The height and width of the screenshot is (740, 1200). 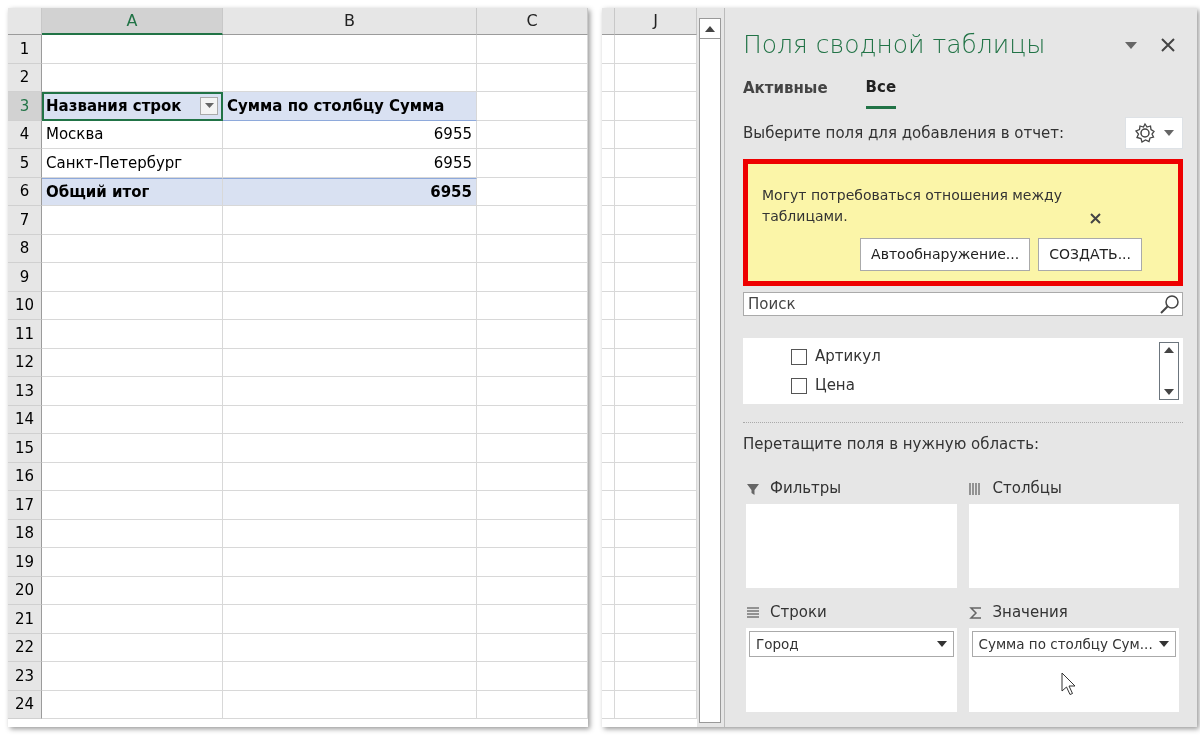 I want to click on mouse-pointer-icon, so click(x=1068, y=683).